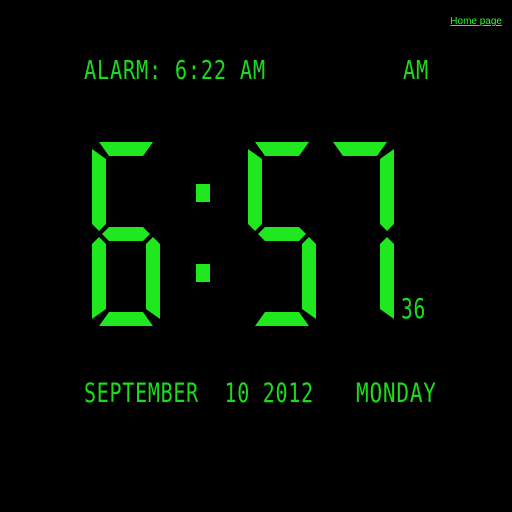 The image size is (512, 512). I want to click on minute-tens-digit, so click(282, 234).